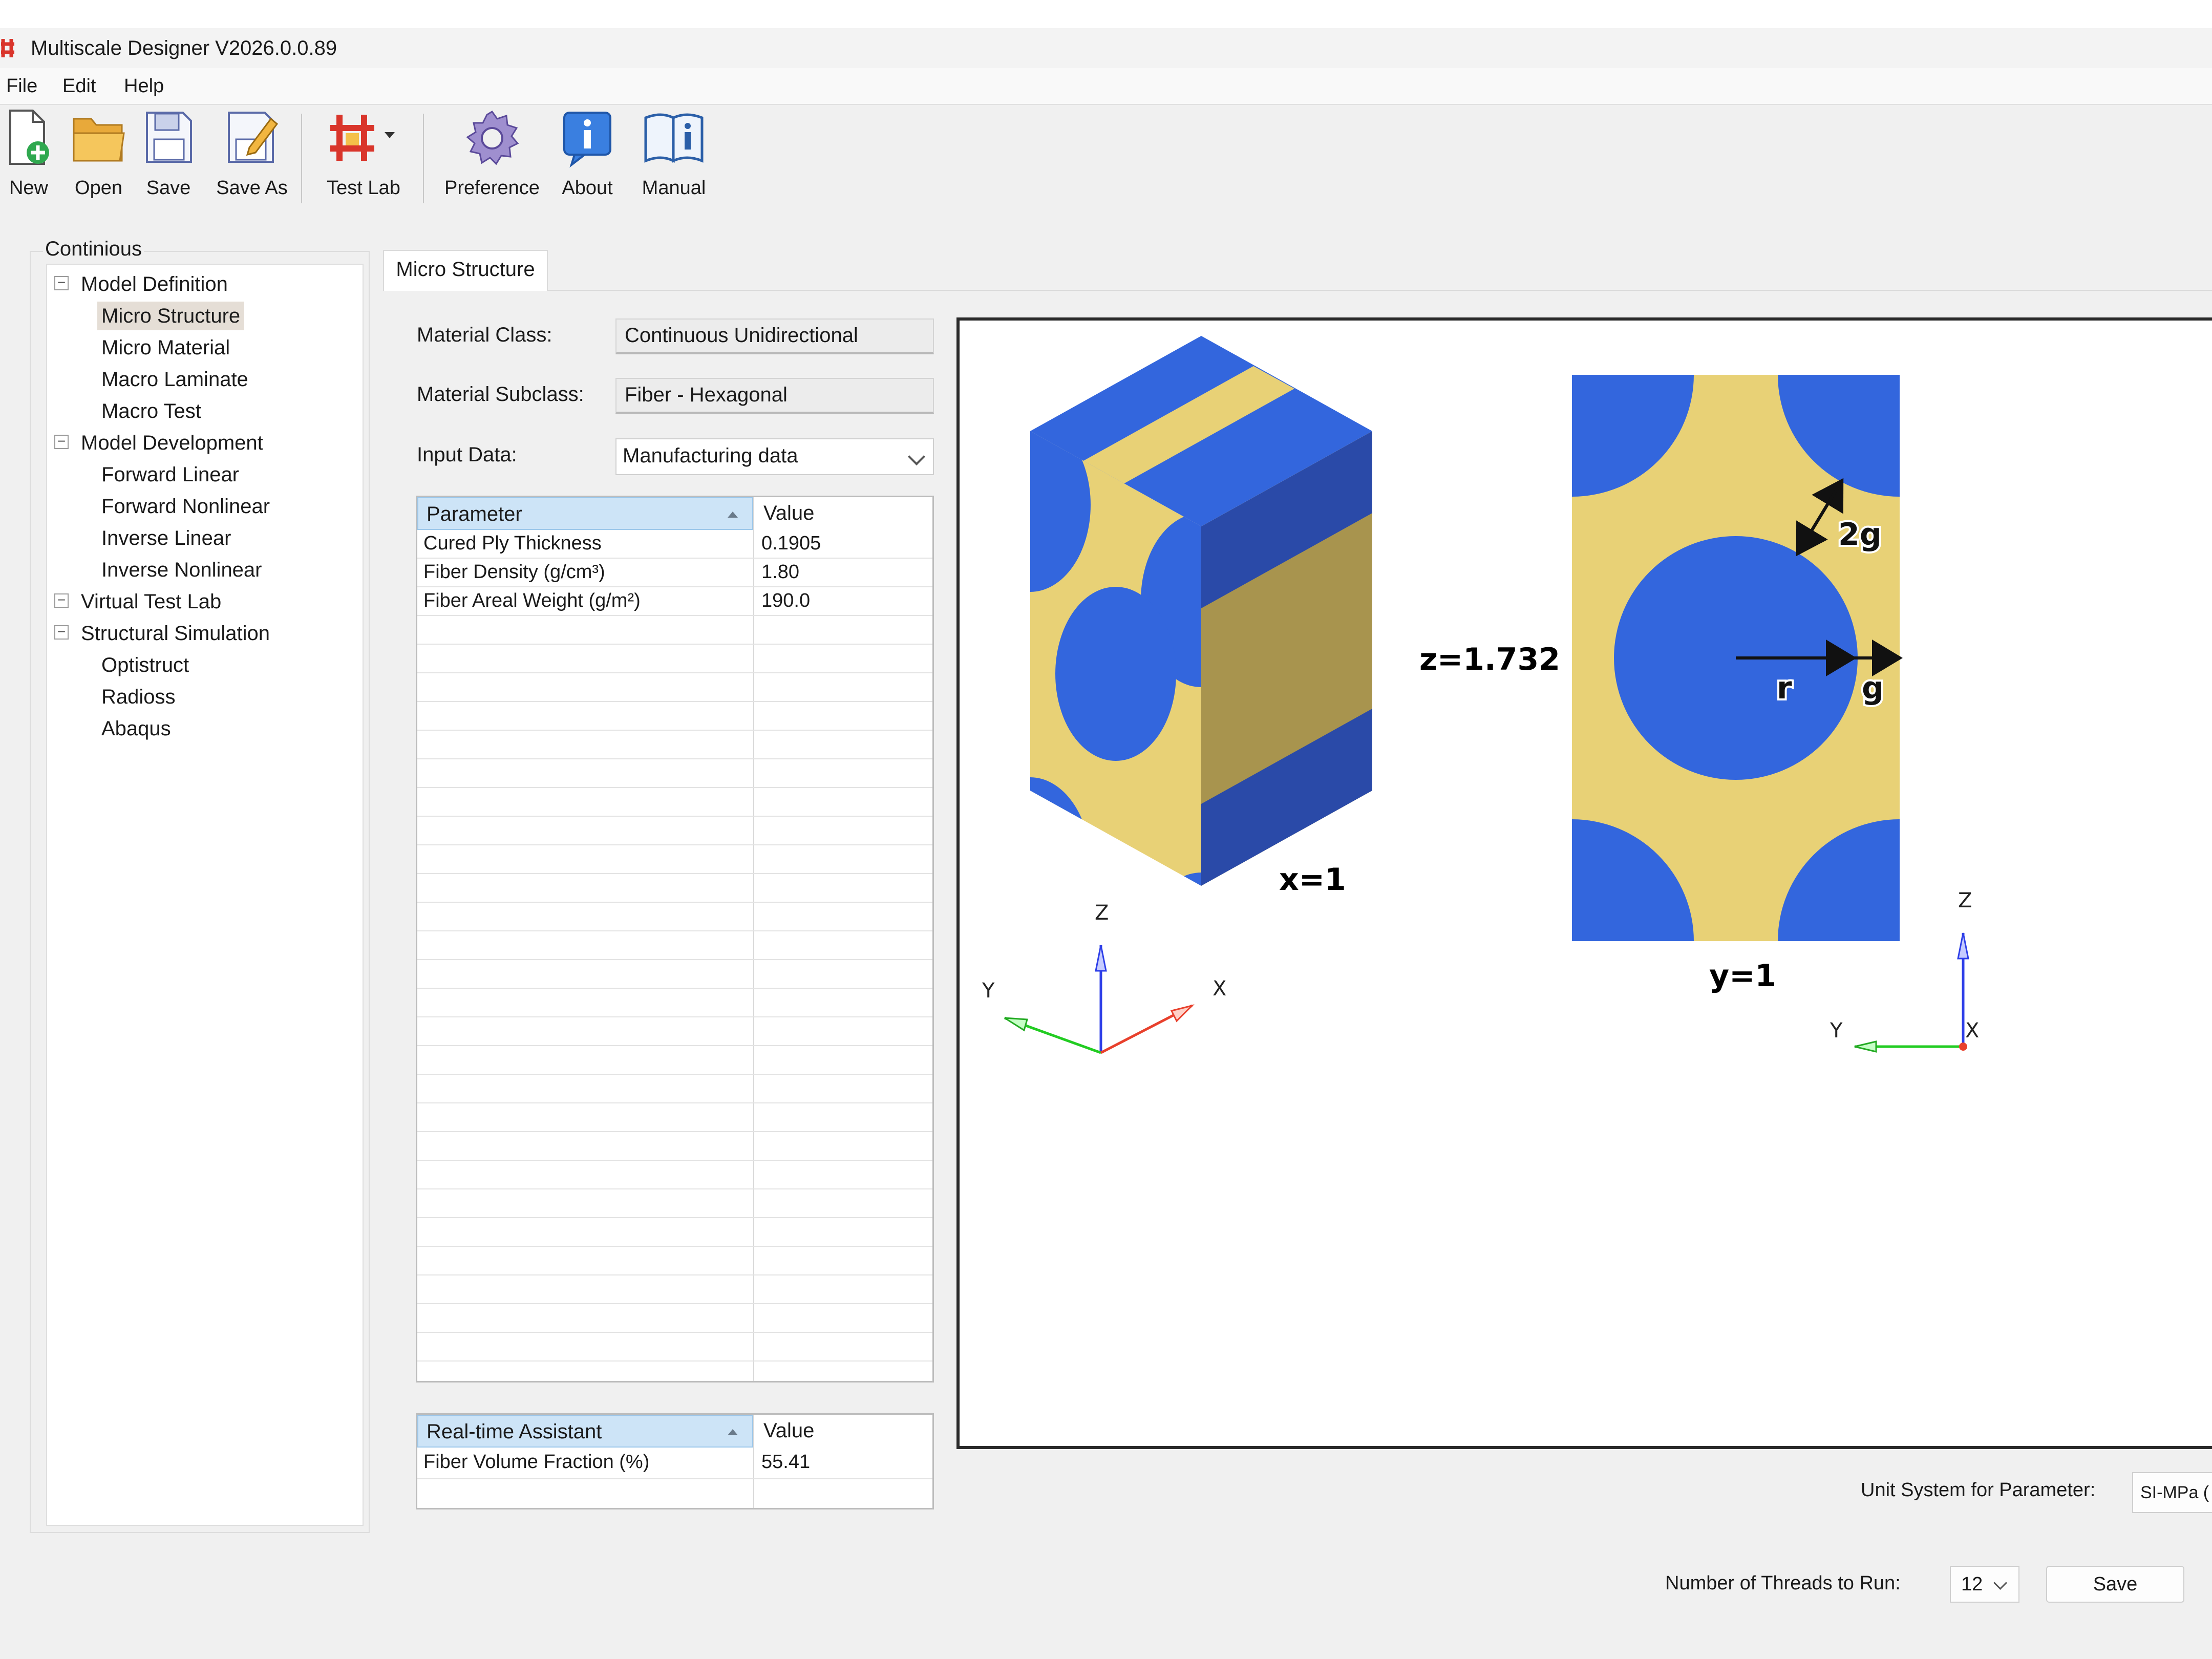  What do you see at coordinates (587, 157) in the screenshot?
I see `about-button: About` at bounding box center [587, 157].